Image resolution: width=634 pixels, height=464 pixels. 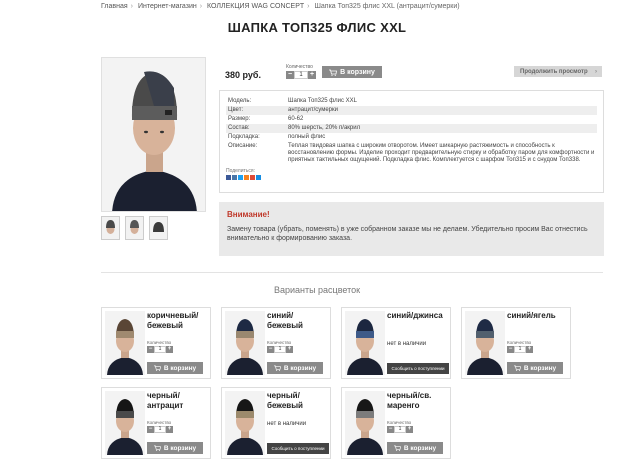 What do you see at coordinates (538, 316) in the screenshot?
I see `variant-name: синий/ягель` at bounding box center [538, 316].